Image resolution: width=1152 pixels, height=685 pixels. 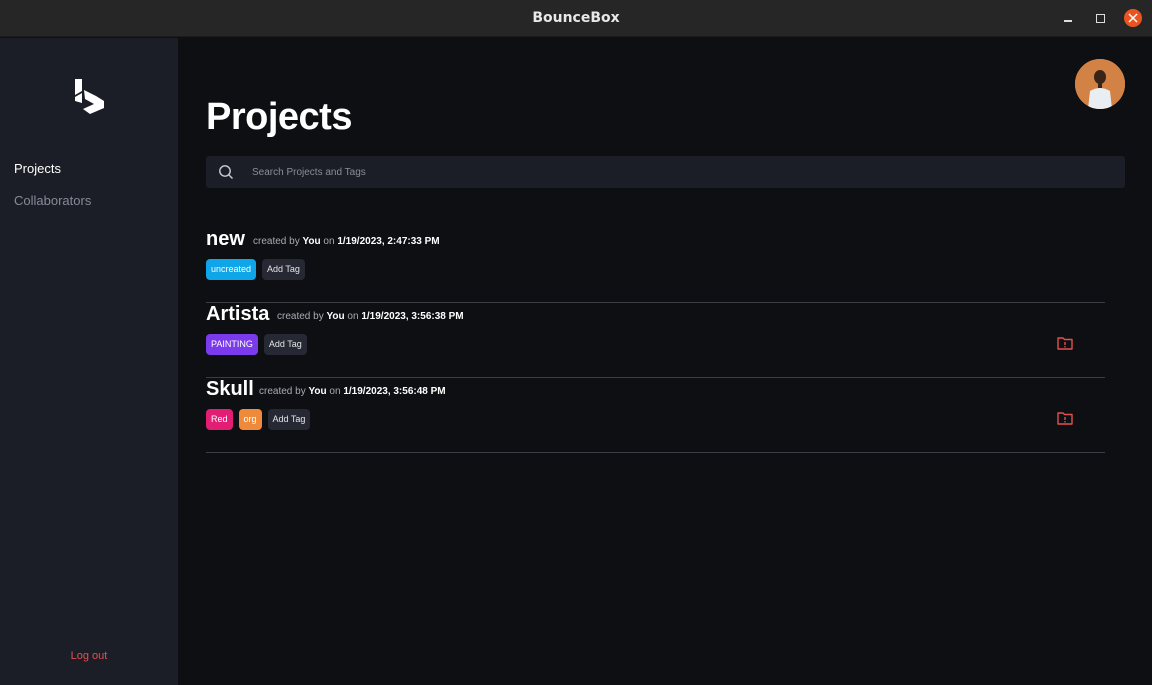 What do you see at coordinates (412, 316) in the screenshot?
I see `project-date: 1/19/2023, 3:56:38 PM` at bounding box center [412, 316].